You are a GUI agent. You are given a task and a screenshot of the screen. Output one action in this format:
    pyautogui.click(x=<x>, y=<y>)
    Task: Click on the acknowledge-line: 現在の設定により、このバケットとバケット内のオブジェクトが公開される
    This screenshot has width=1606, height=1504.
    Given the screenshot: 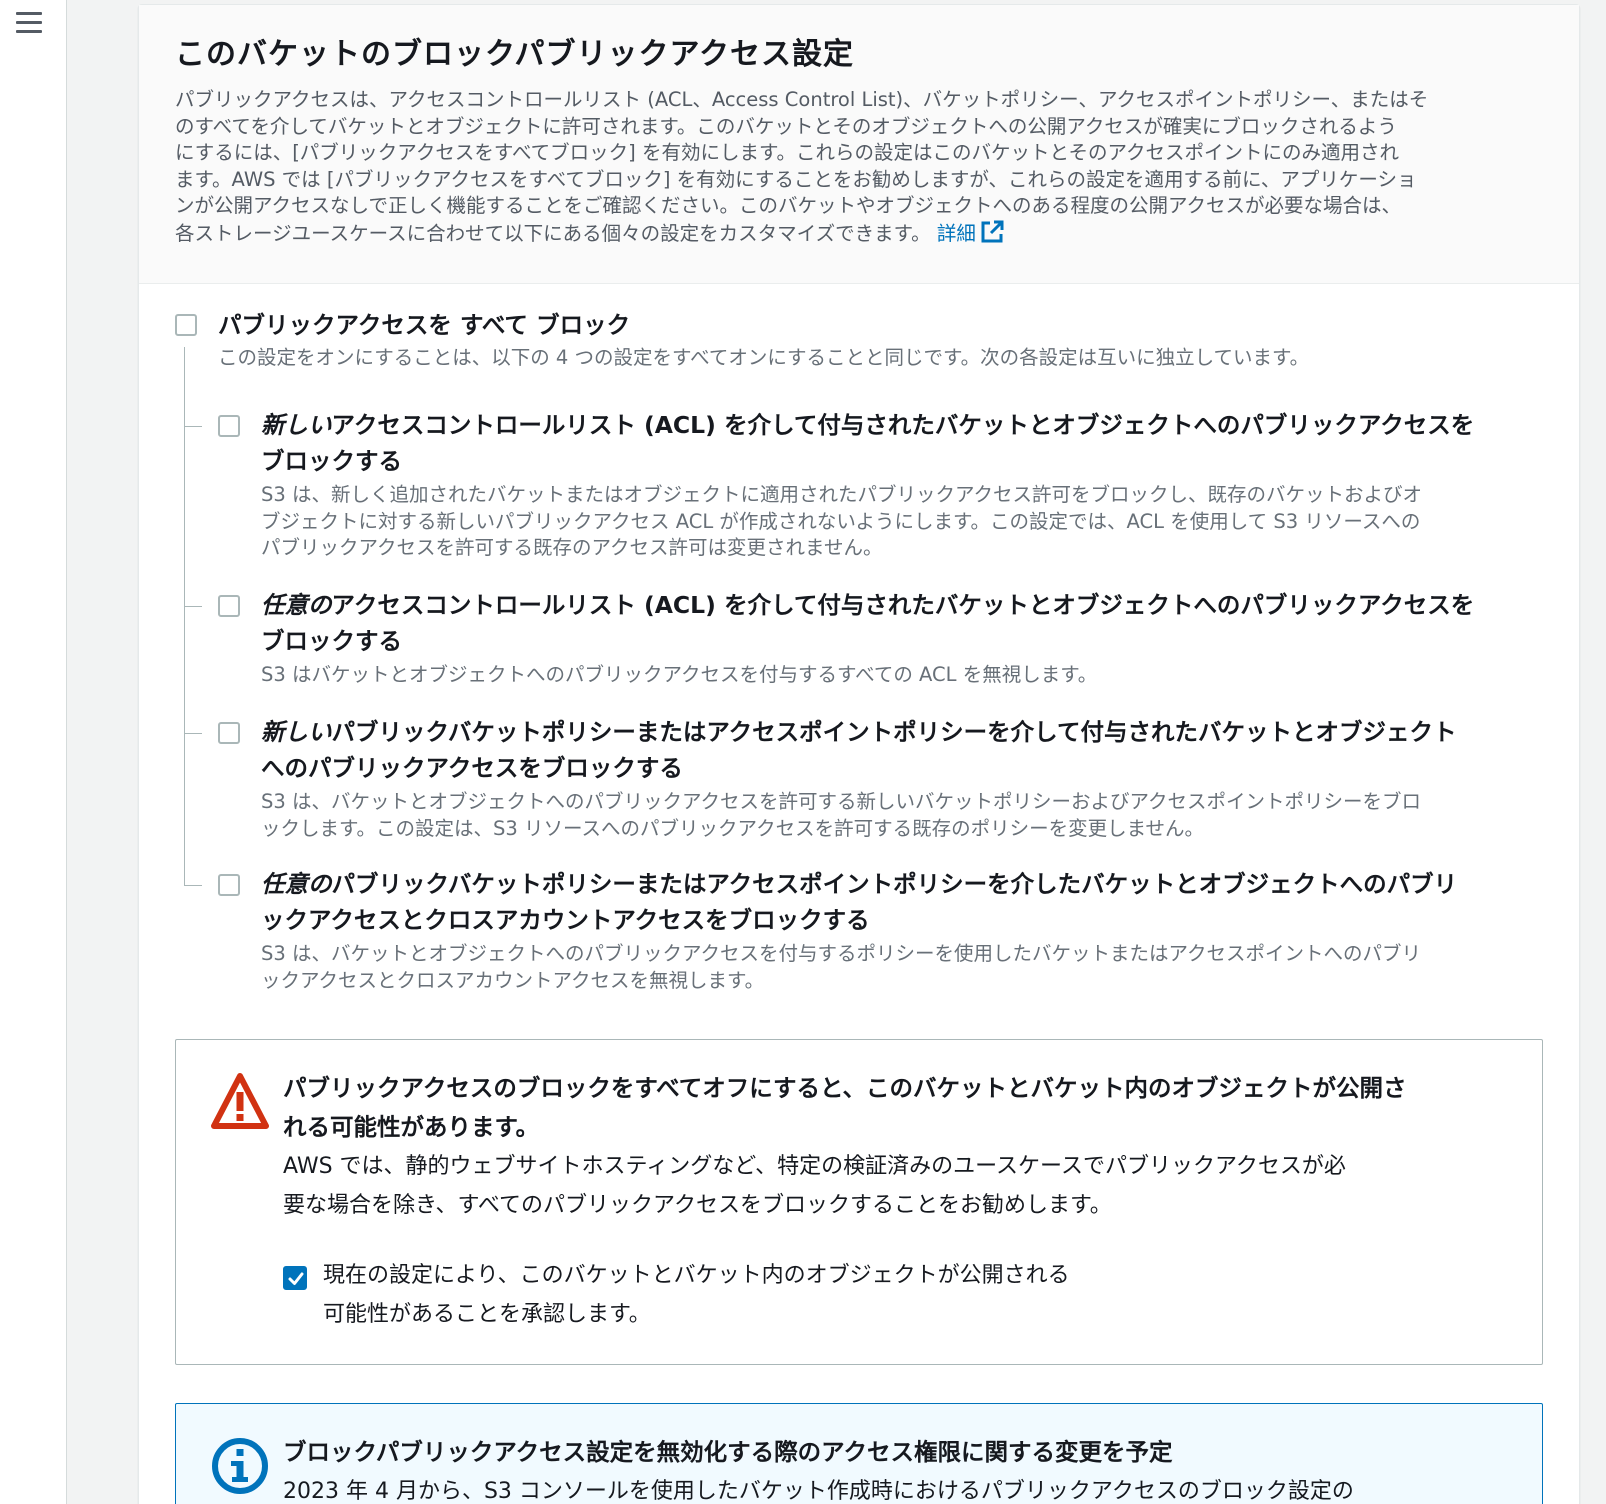 What is the action you would take?
    pyautogui.click(x=696, y=1275)
    